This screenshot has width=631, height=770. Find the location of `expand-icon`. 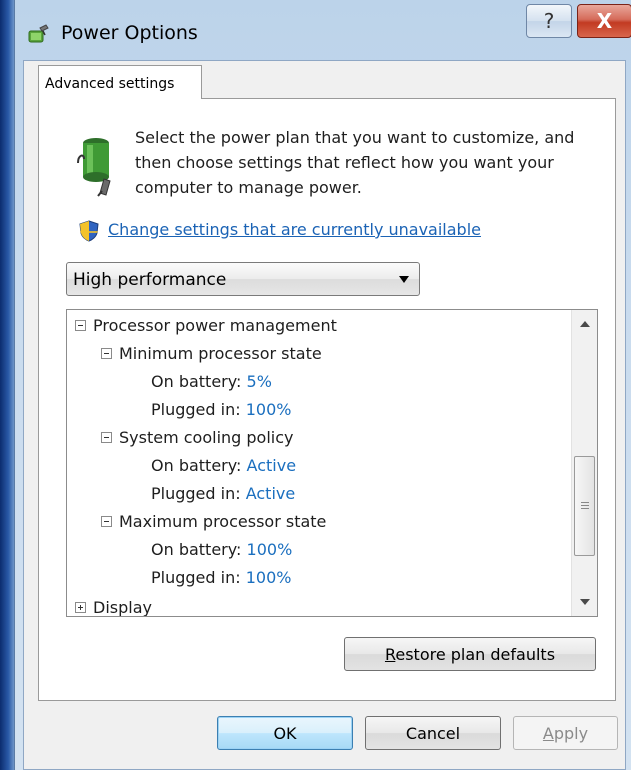

expand-icon is located at coordinates (80, 607).